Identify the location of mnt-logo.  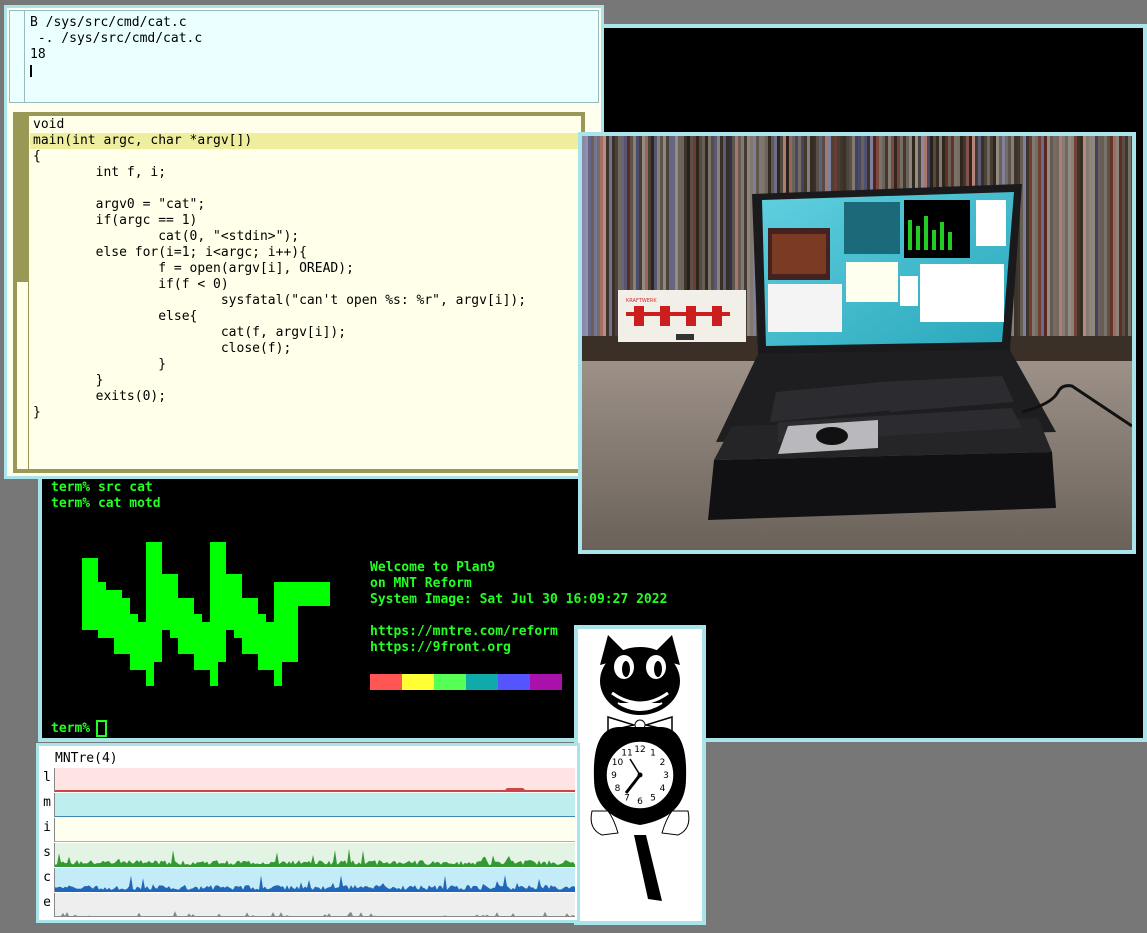
(206, 614).